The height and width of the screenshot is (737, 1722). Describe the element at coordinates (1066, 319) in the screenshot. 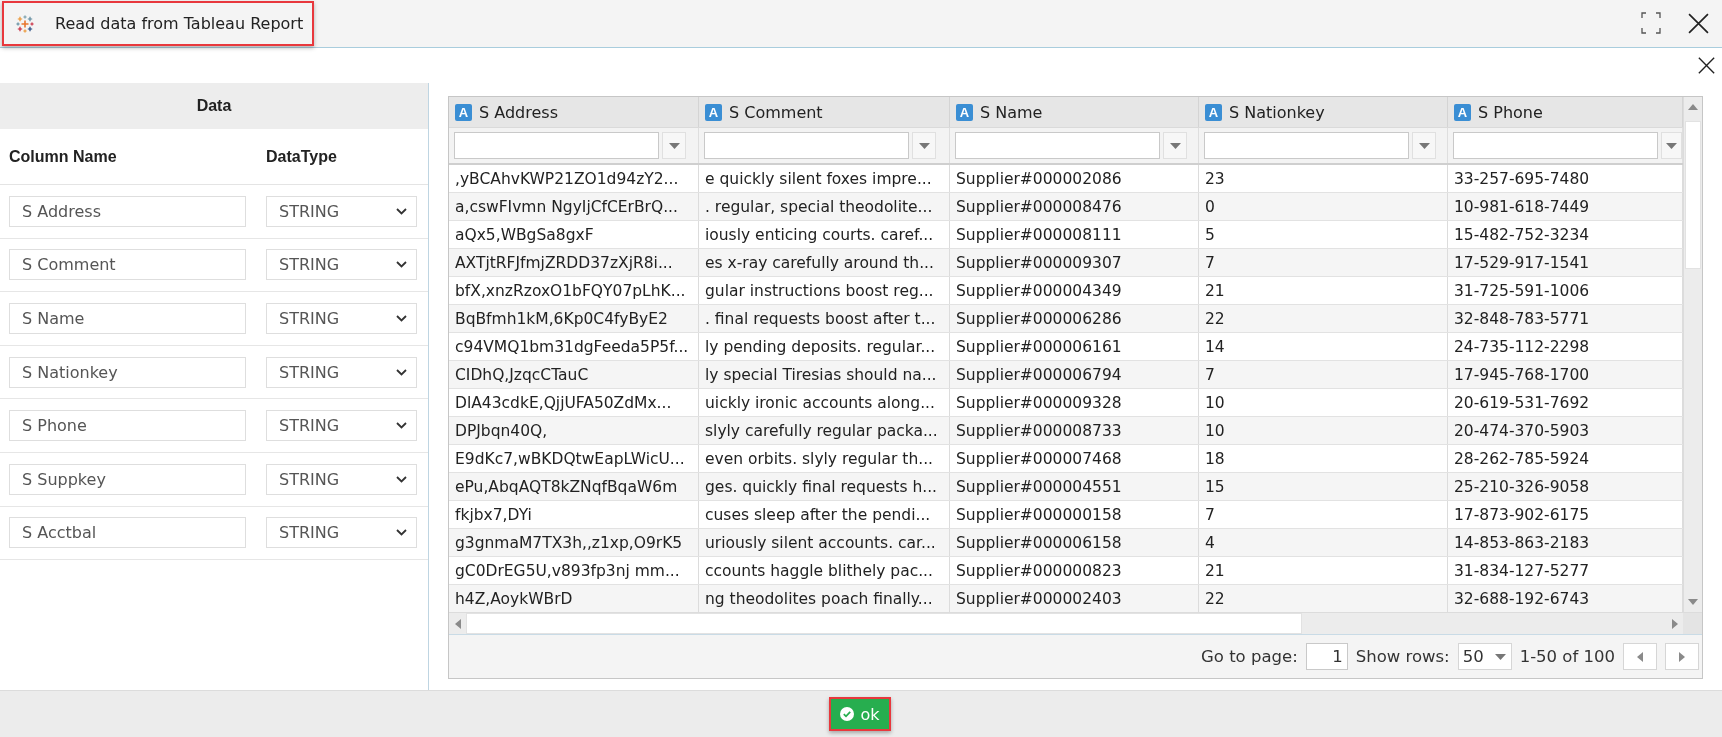

I see `table-row: BqBfmh1kM,6Kp0C4fyByE2 . final requests boost after t... Supplier#000006286 22 32-848-783-5771` at that location.